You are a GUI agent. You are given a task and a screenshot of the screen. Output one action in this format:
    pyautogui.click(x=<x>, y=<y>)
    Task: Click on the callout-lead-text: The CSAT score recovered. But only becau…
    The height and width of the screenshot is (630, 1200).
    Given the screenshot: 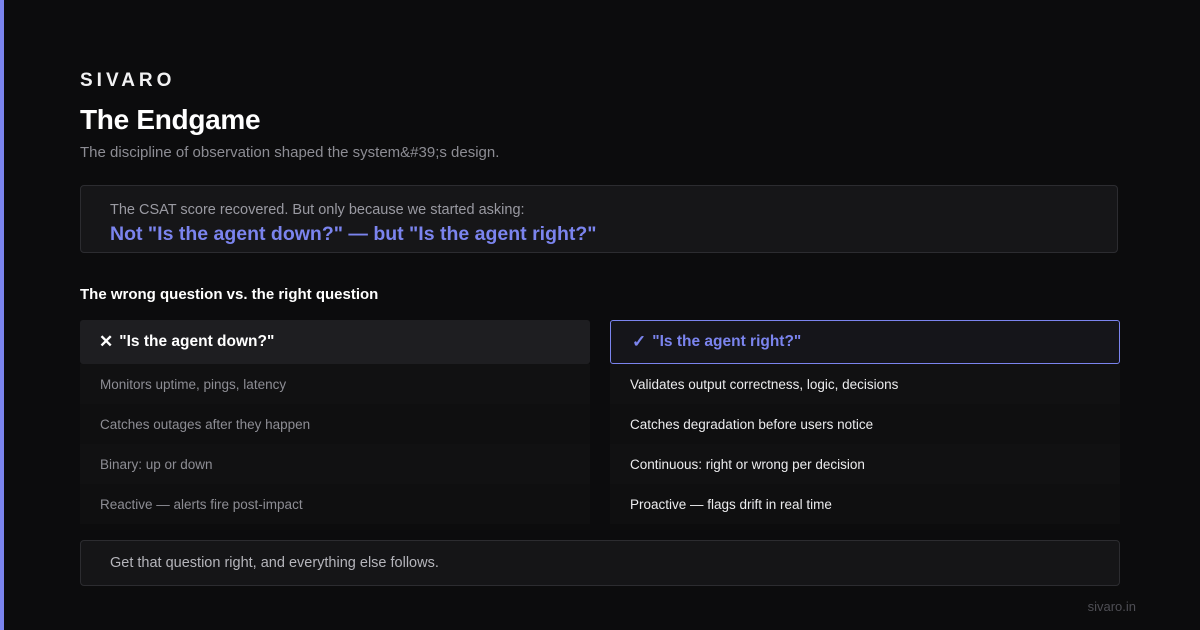 What is the action you would take?
    pyautogui.click(x=317, y=210)
    